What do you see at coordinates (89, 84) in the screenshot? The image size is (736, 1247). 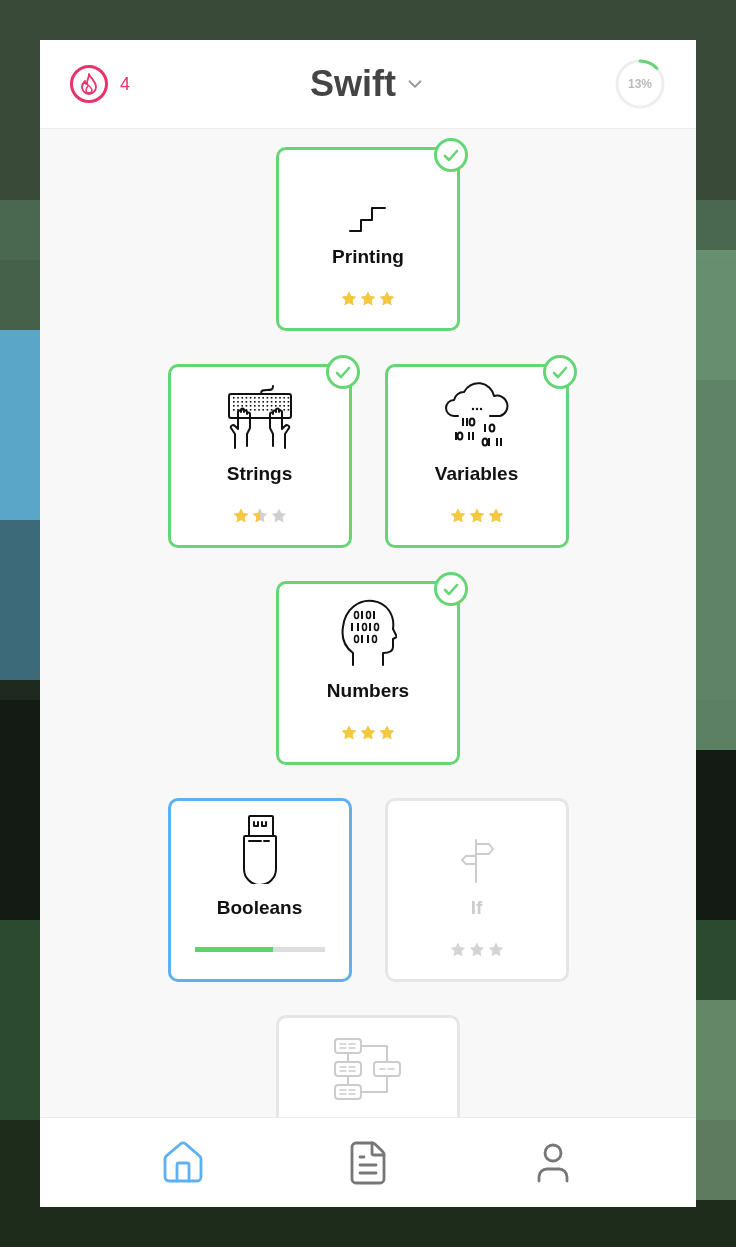 I see `flame-icon` at bounding box center [89, 84].